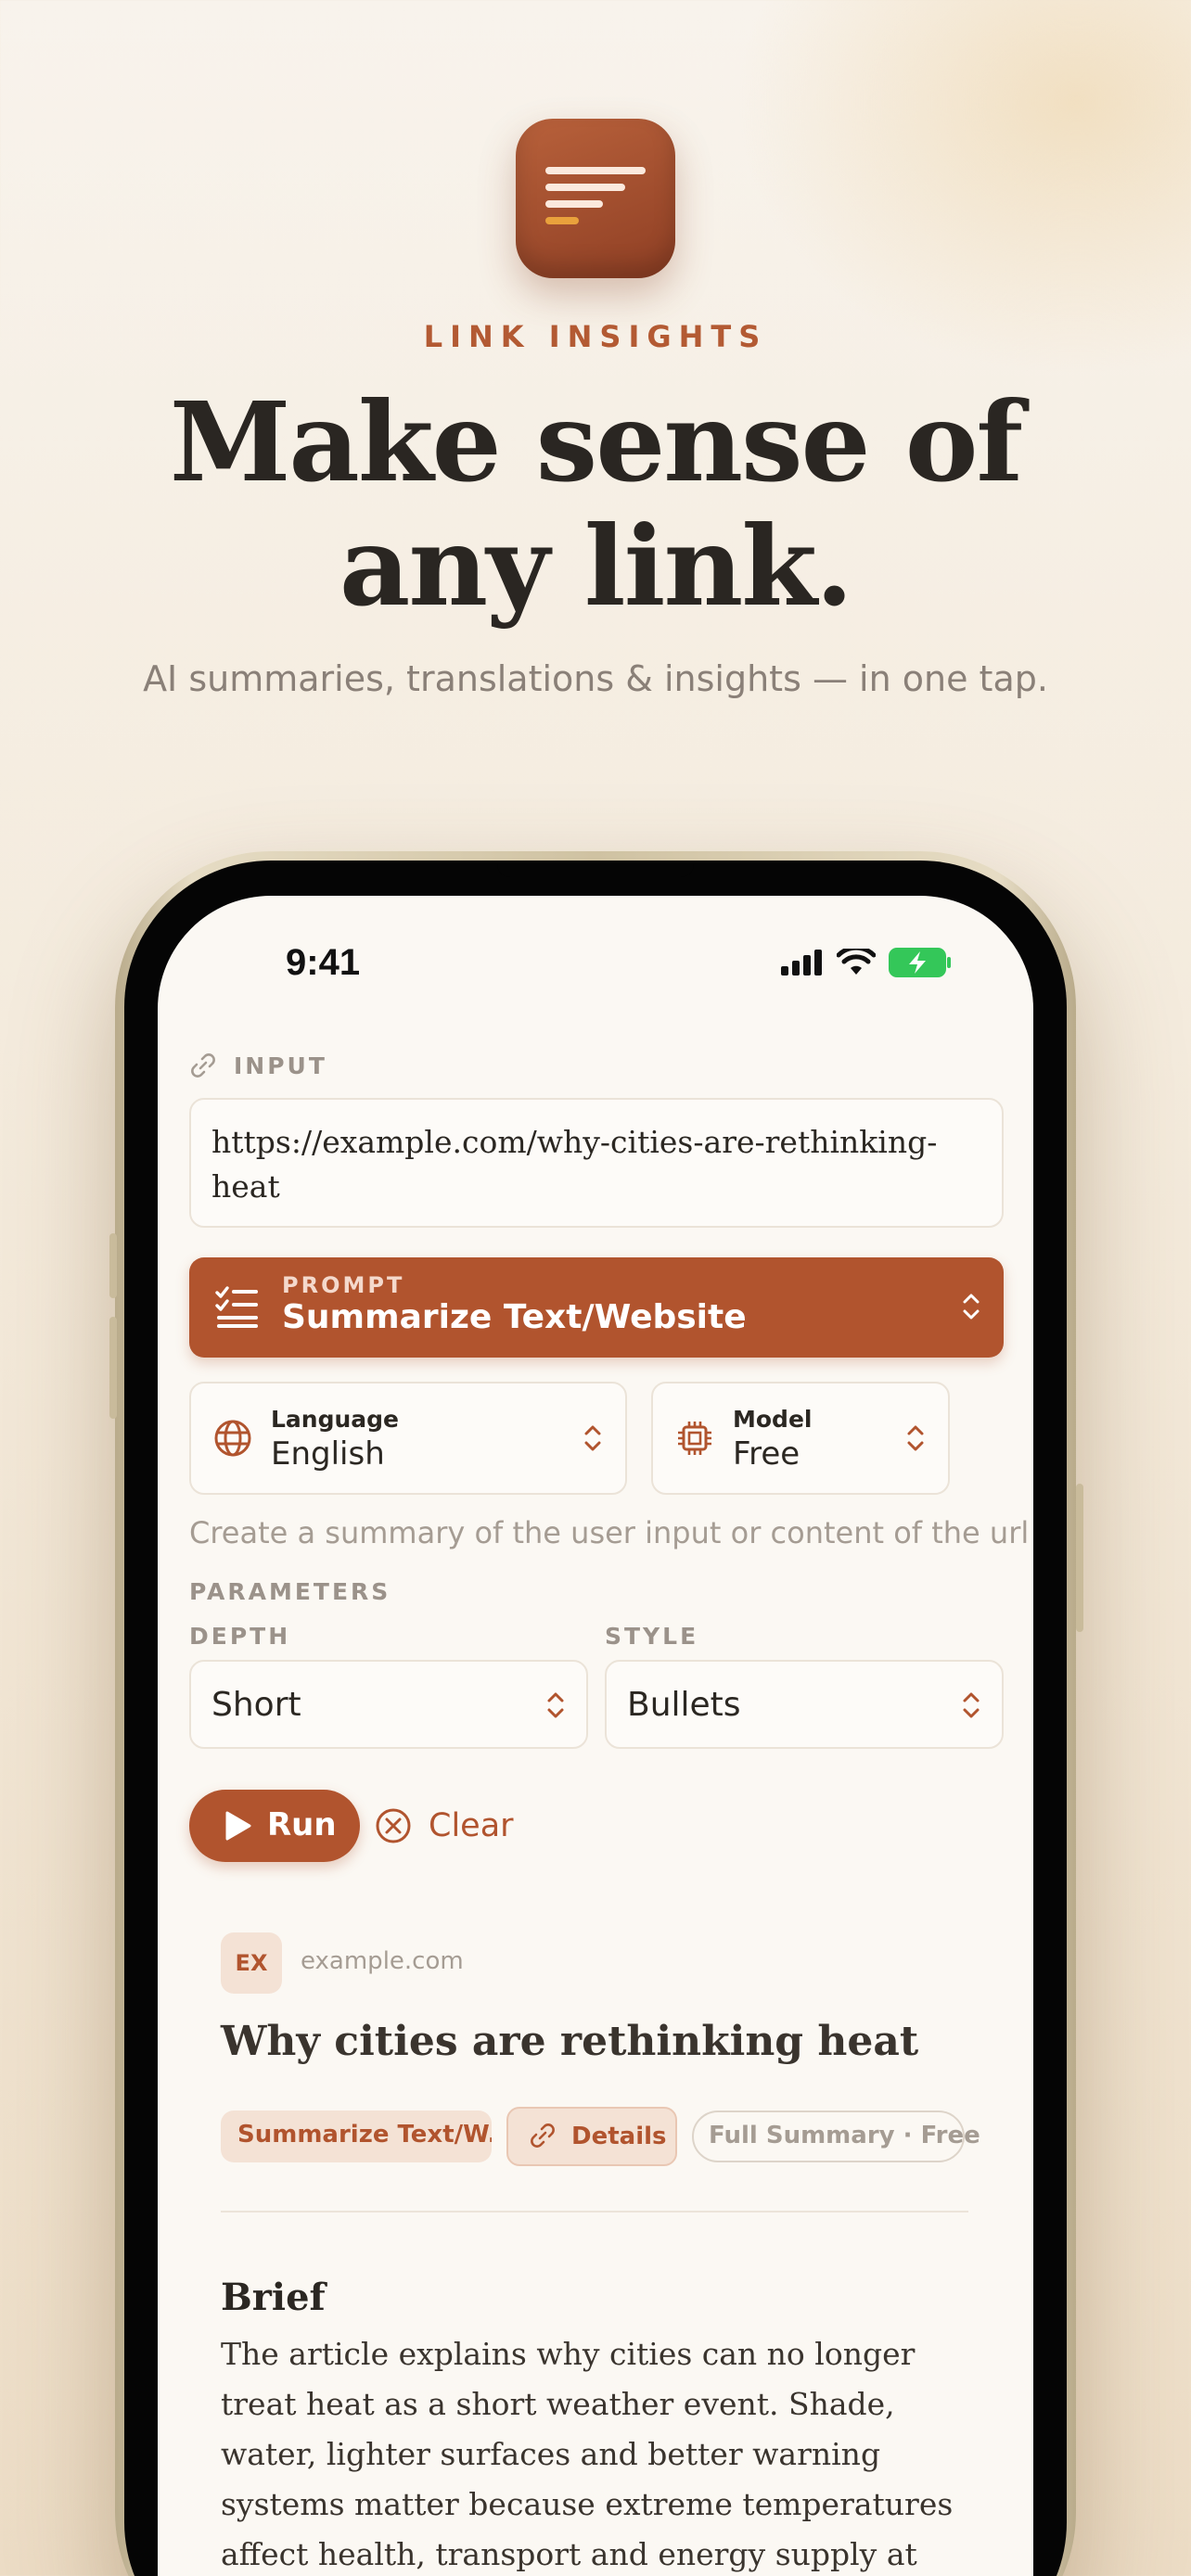 The image size is (1191, 2576). What do you see at coordinates (694, 1438) in the screenshot?
I see `chip-icon` at bounding box center [694, 1438].